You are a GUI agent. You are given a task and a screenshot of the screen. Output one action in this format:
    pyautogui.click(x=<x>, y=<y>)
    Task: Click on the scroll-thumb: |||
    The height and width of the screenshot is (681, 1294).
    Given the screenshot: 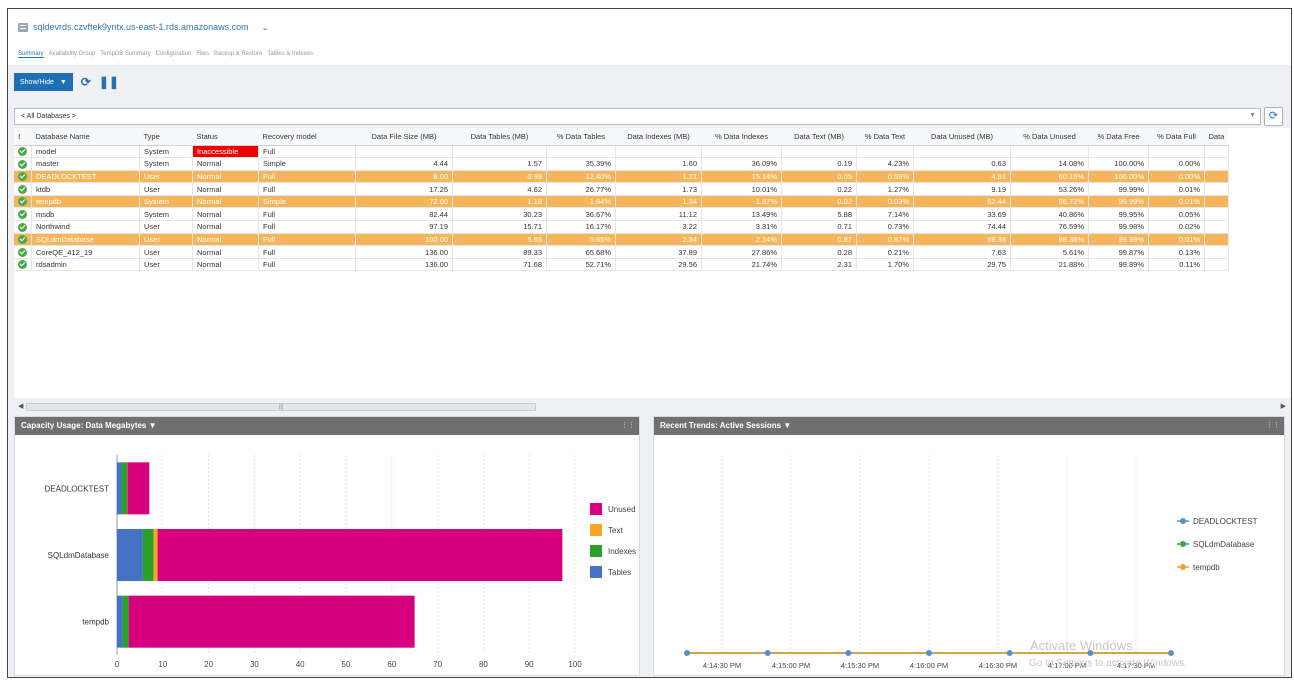 What is the action you would take?
    pyautogui.click(x=281, y=407)
    